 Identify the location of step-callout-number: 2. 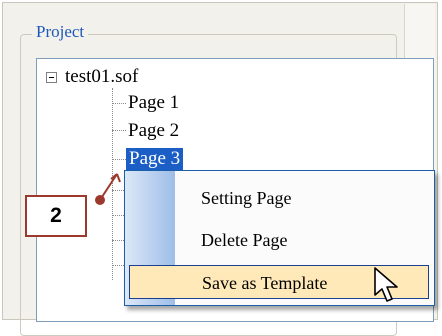
(56, 215).